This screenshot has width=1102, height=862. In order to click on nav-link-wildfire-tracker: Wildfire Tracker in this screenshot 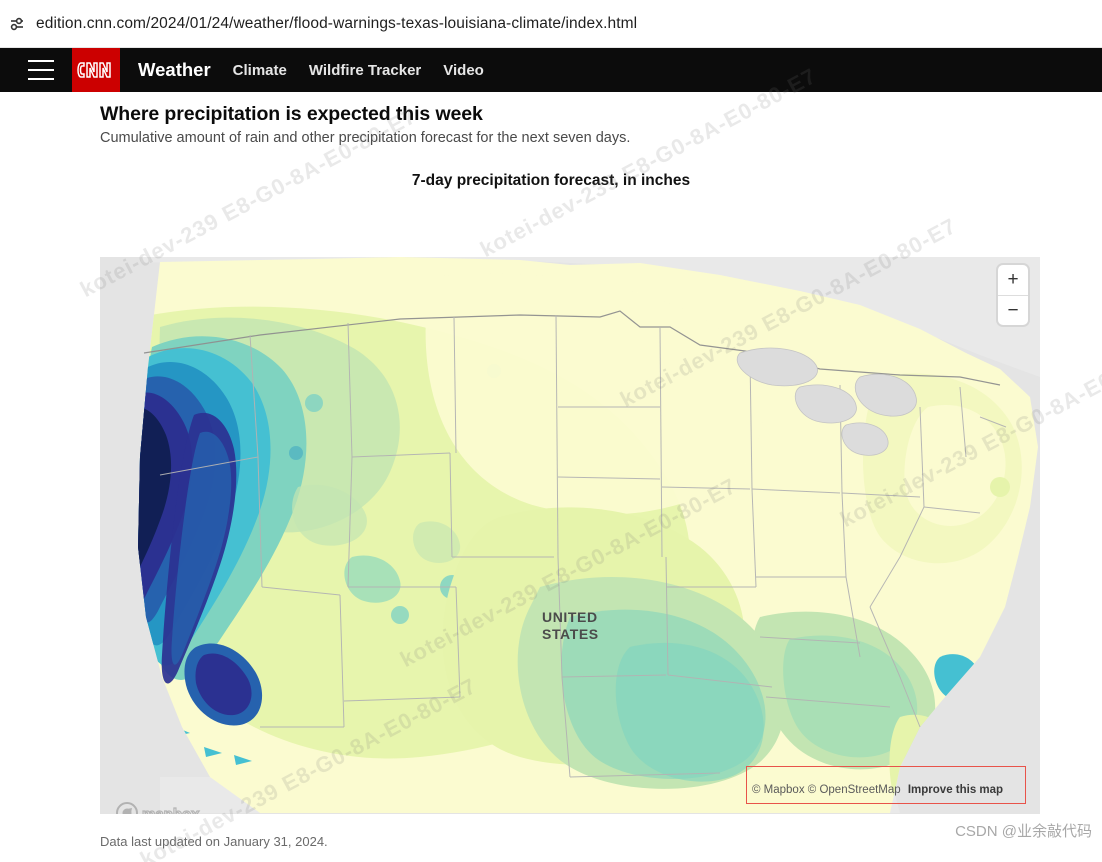, I will do `click(365, 70)`.